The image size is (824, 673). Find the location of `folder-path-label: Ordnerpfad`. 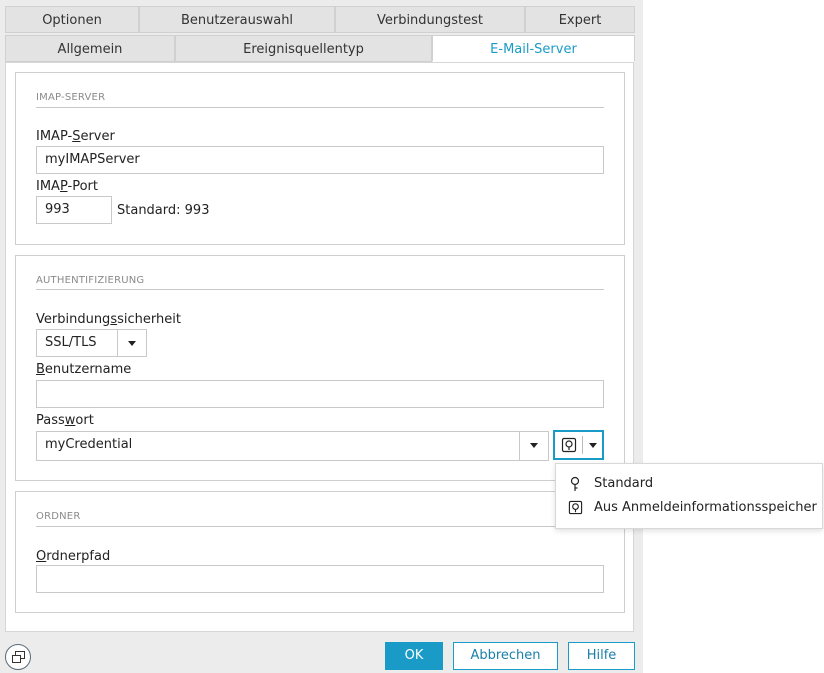

folder-path-label: Ordnerpfad is located at coordinates (73, 556).